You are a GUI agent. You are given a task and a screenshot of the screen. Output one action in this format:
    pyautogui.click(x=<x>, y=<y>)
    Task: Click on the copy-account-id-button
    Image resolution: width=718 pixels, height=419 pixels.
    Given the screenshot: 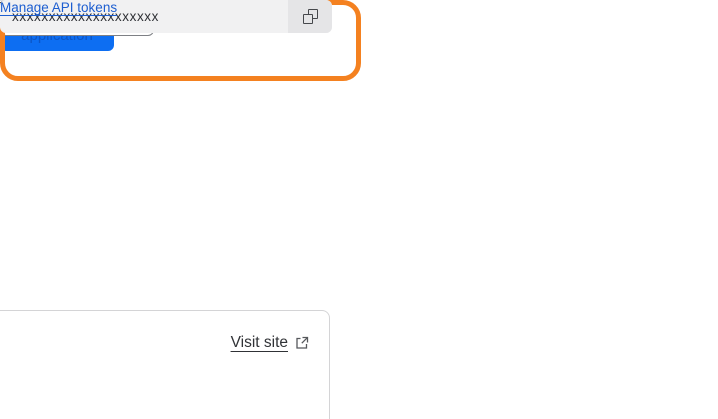 What is the action you would take?
    pyautogui.click(x=310, y=16)
    